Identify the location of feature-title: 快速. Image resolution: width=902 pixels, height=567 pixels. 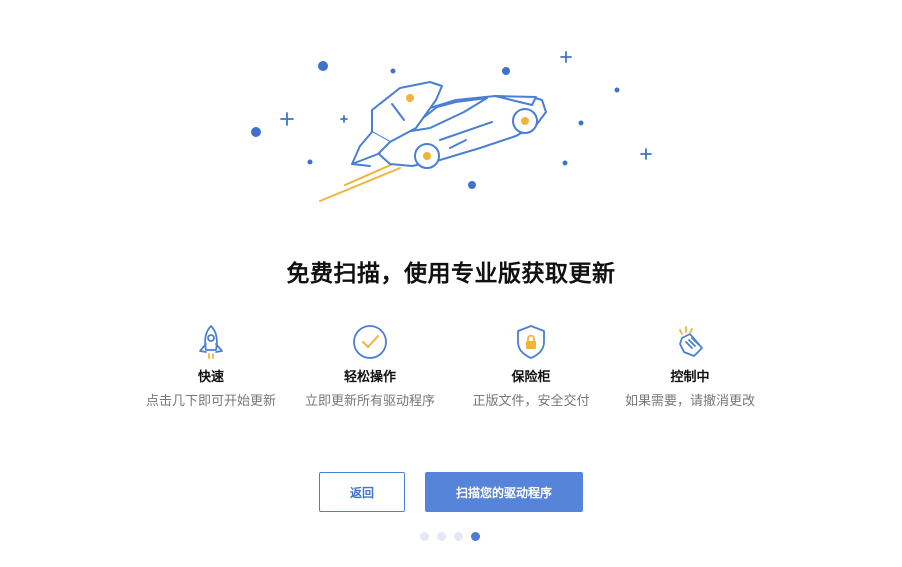
(210, 377).